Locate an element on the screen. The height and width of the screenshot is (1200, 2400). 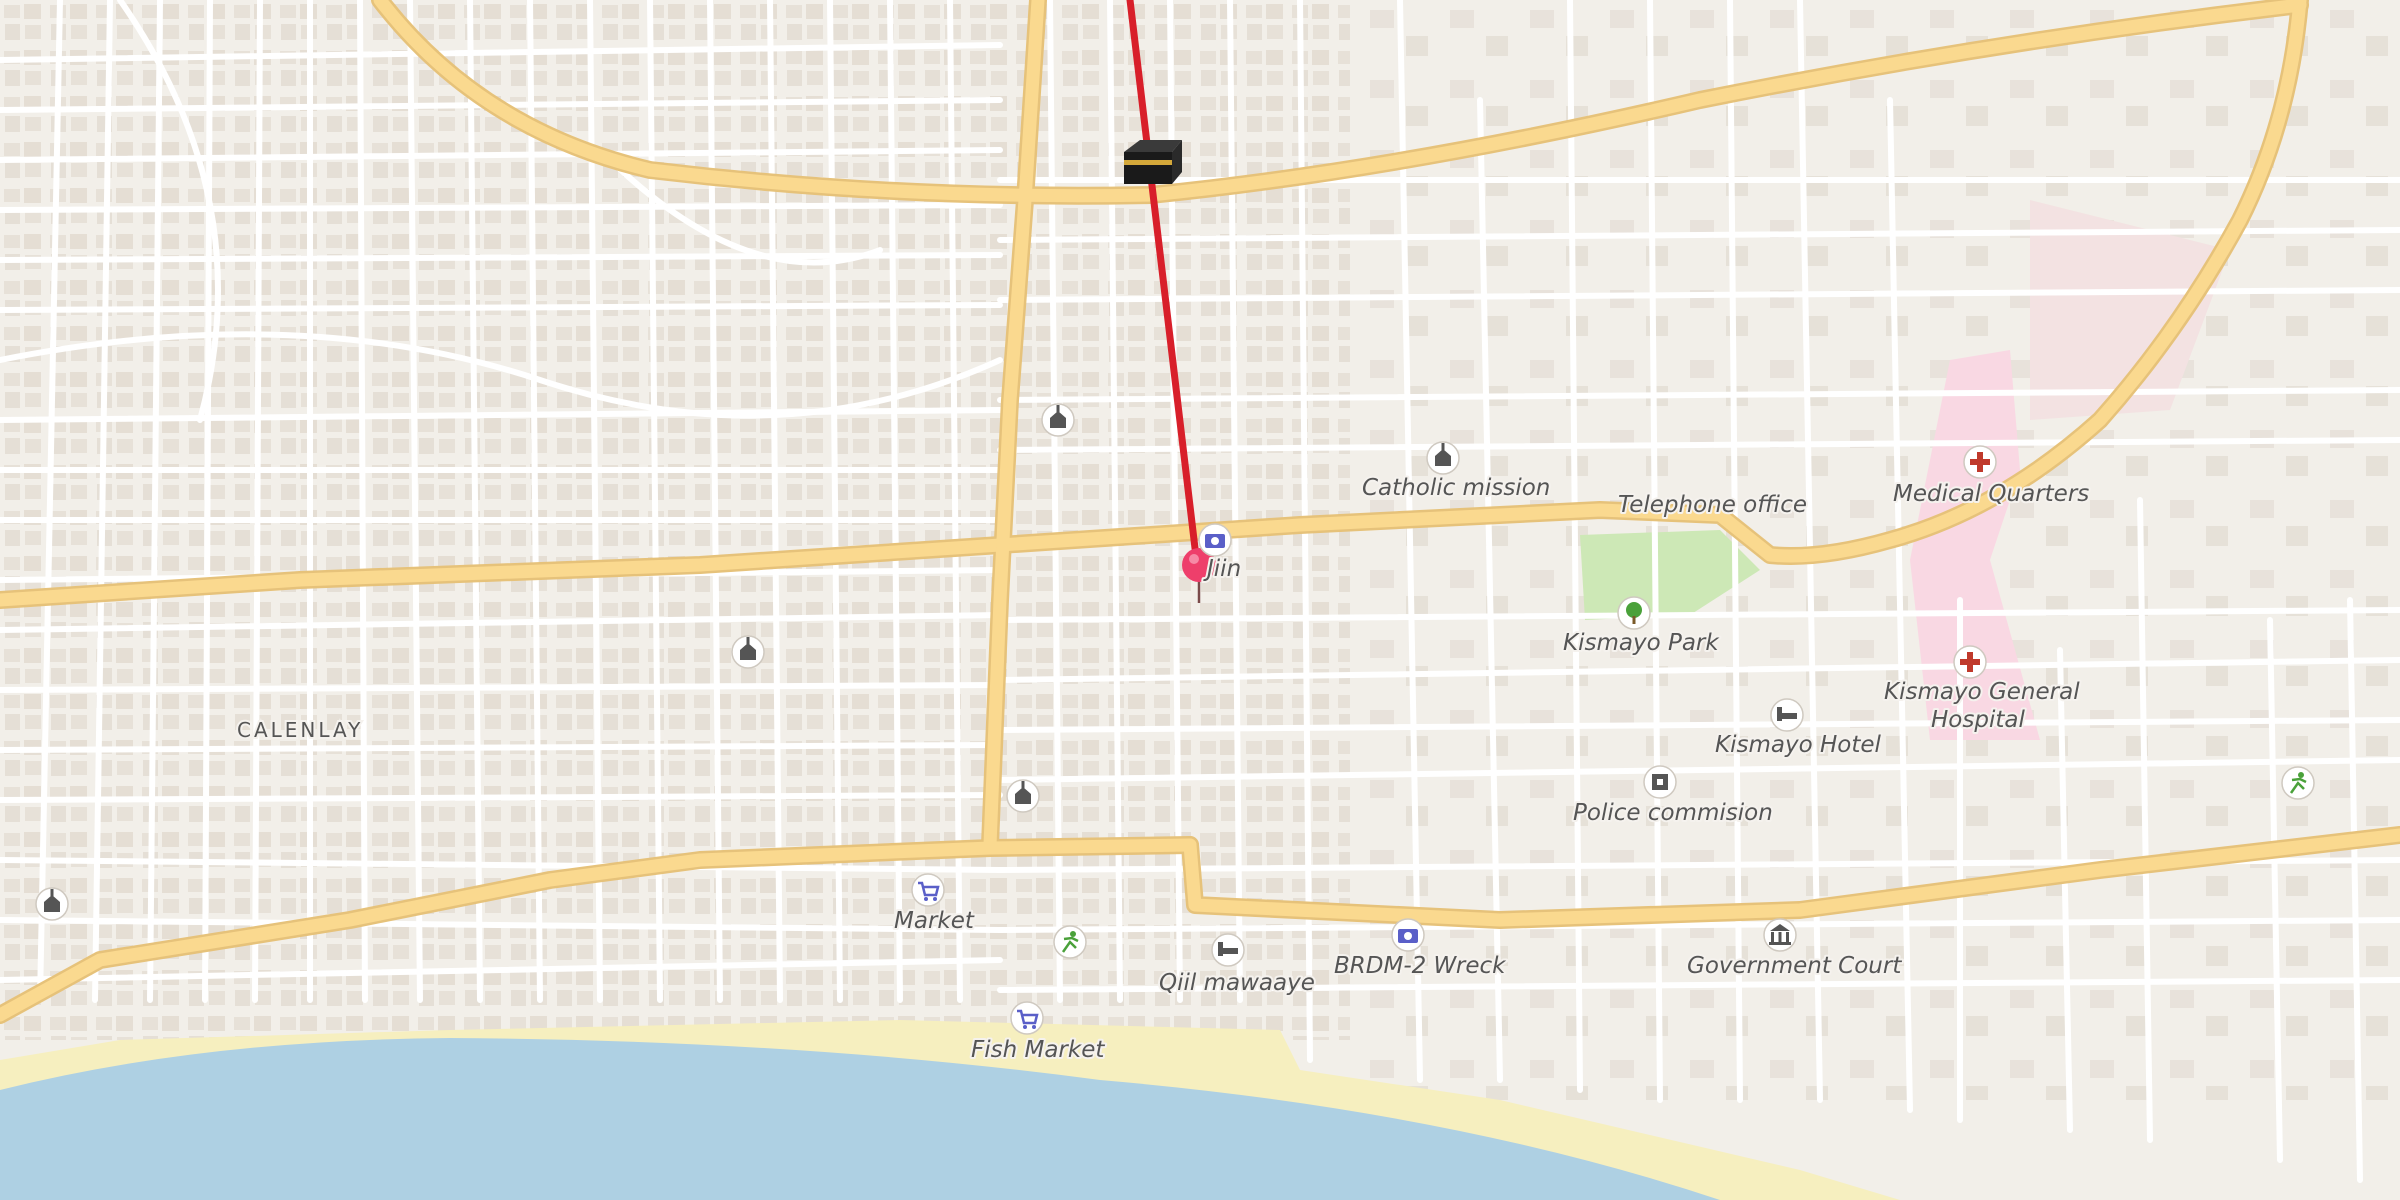
police-icon is located at coordinates (1660, 782).